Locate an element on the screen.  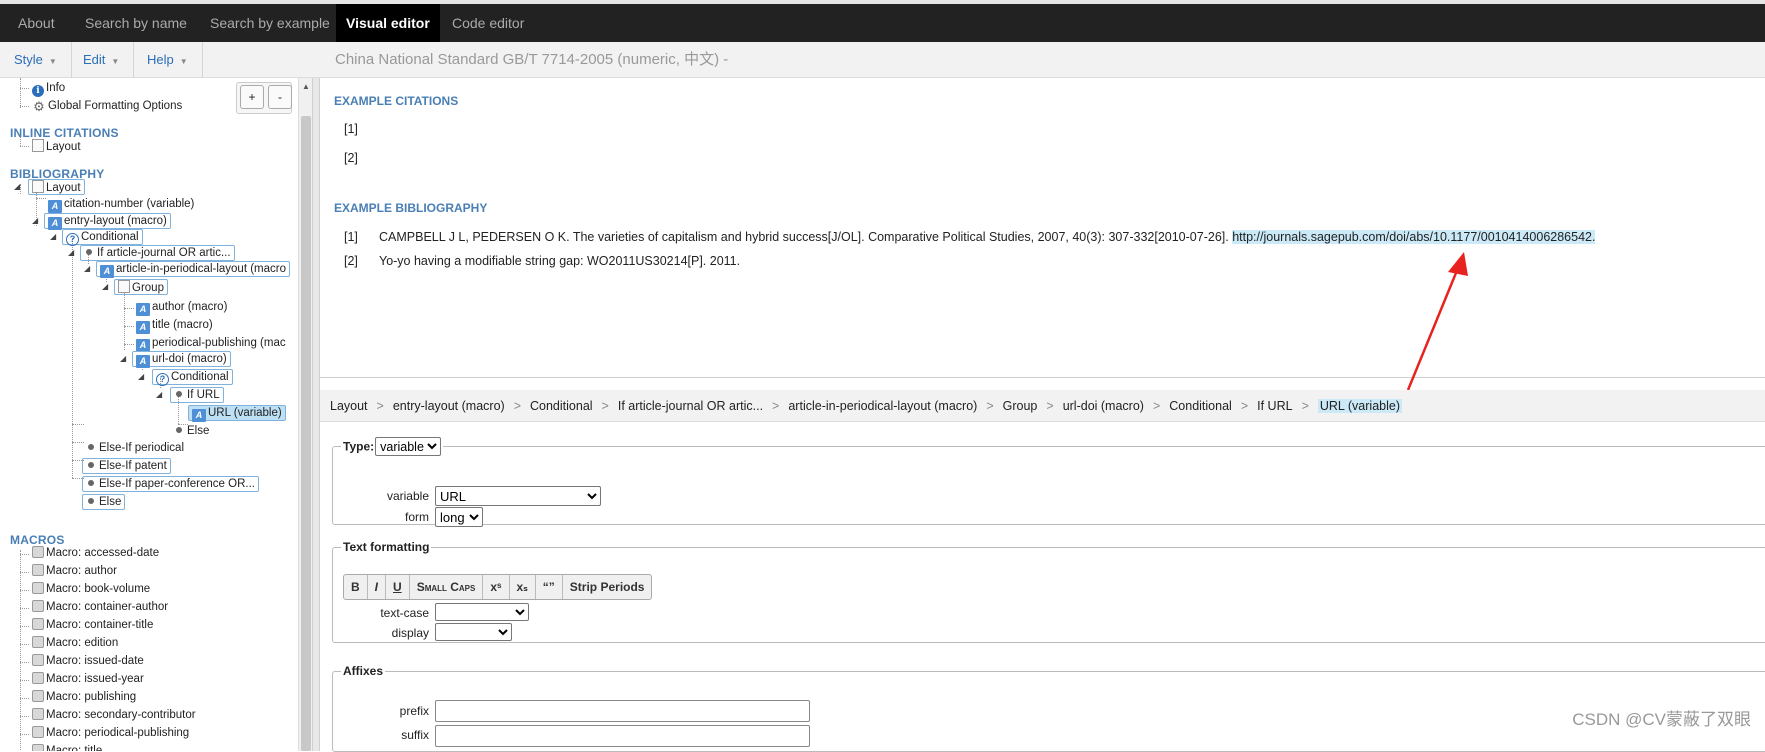
tab-search-by-name: Search by name is located at coordinates (136, 23).